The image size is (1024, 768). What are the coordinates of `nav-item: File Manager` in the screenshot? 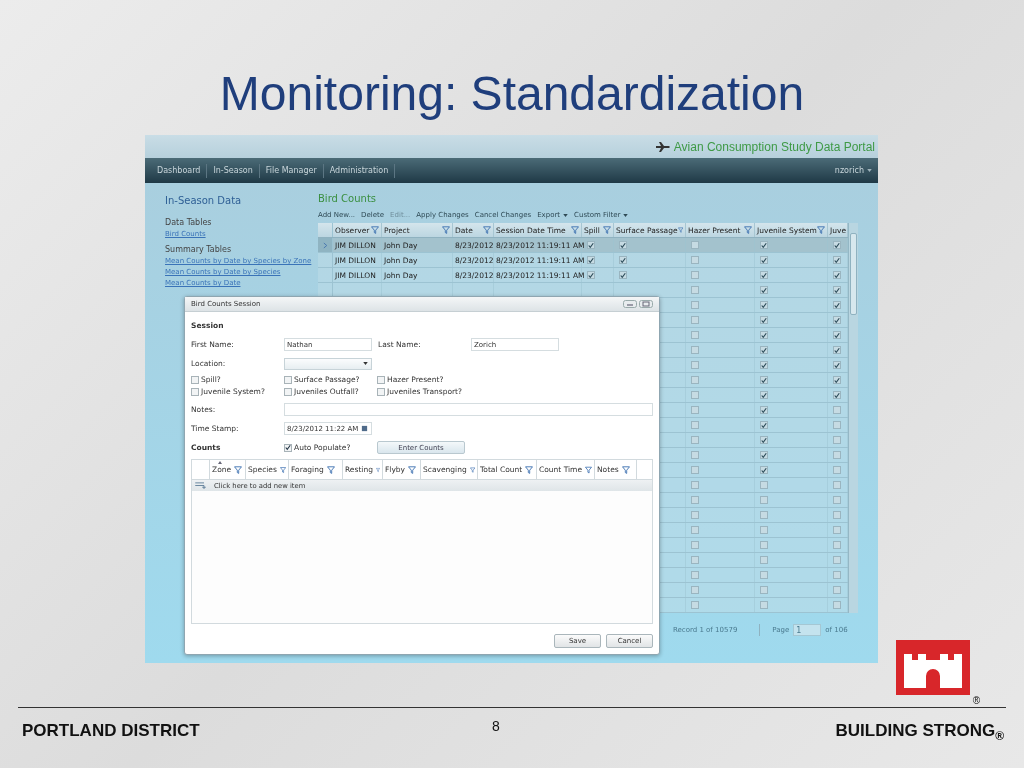 It's located at (291, 170).